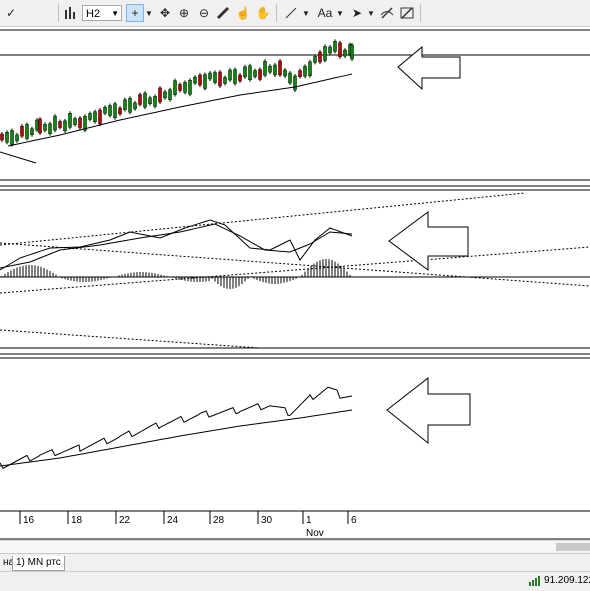 The height and width of the screenshot is (591, 590). Describe the element at coordinates (357, 13) in the screenshot. I see `arrow-tool-icon: ➤` at that location.